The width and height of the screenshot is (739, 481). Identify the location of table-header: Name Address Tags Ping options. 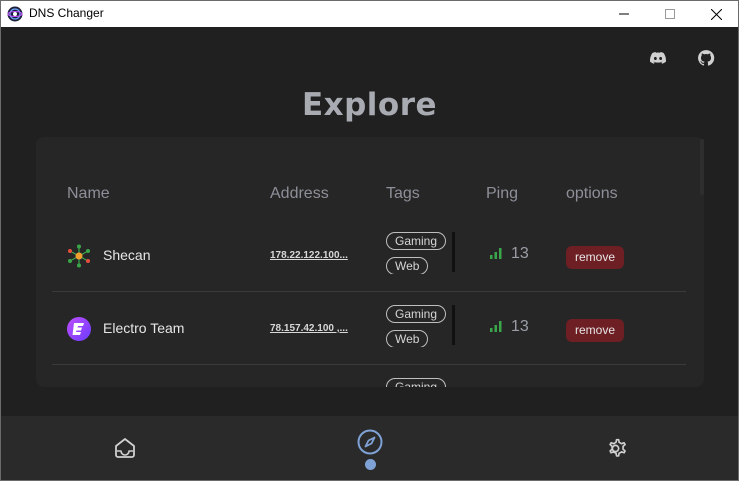
(370, 196).